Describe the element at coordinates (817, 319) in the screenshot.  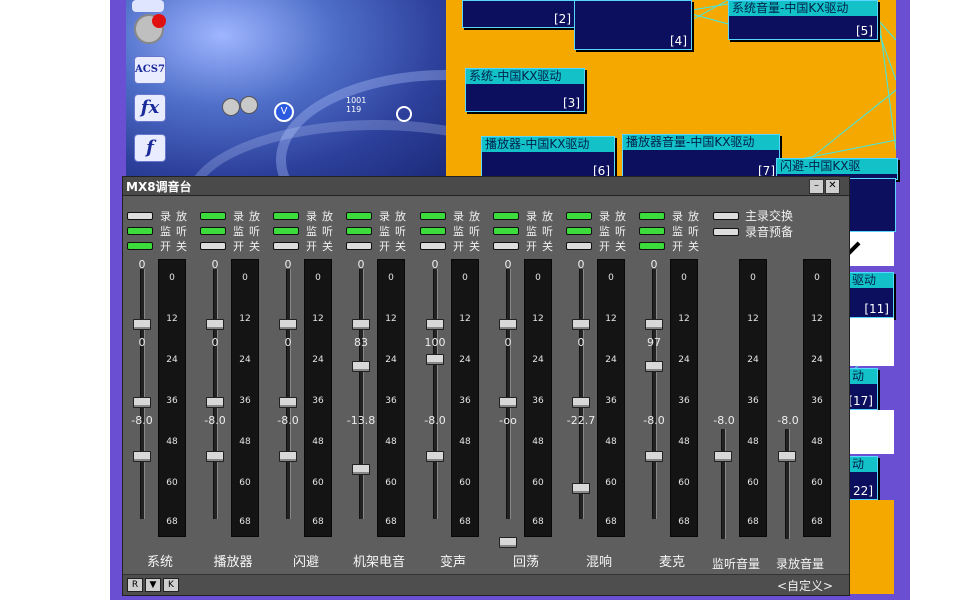
I see `meter-tick: 12` at that location.